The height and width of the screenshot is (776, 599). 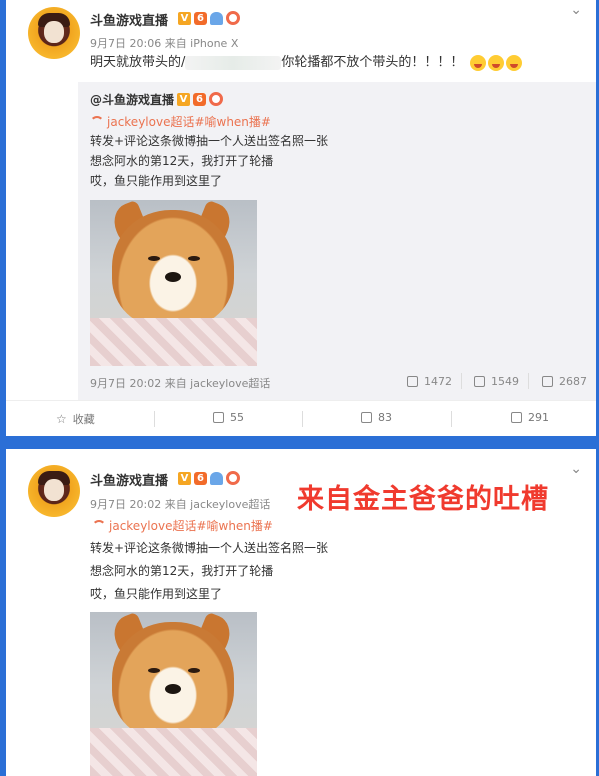 I want to click on post-text-before: 明天就放带头的/, so click(x=138, y=62).